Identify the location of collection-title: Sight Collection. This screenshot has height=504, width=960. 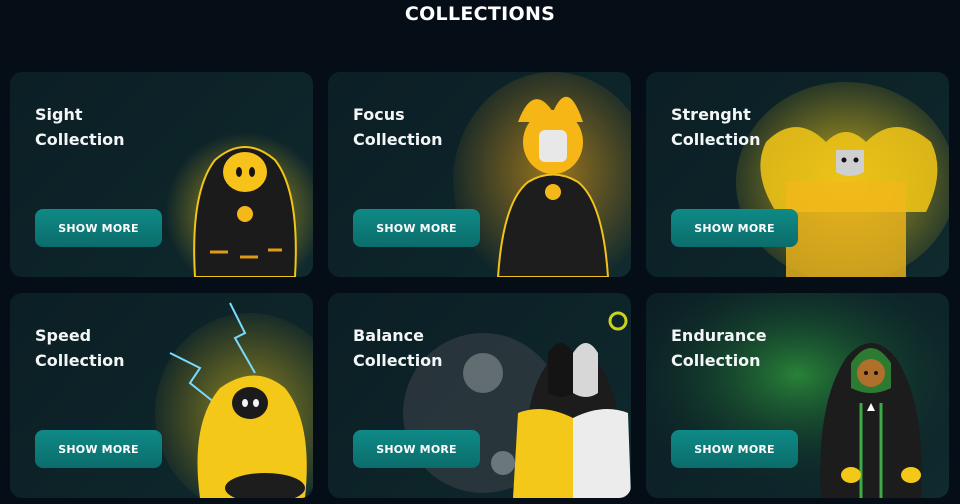
(80, 127).